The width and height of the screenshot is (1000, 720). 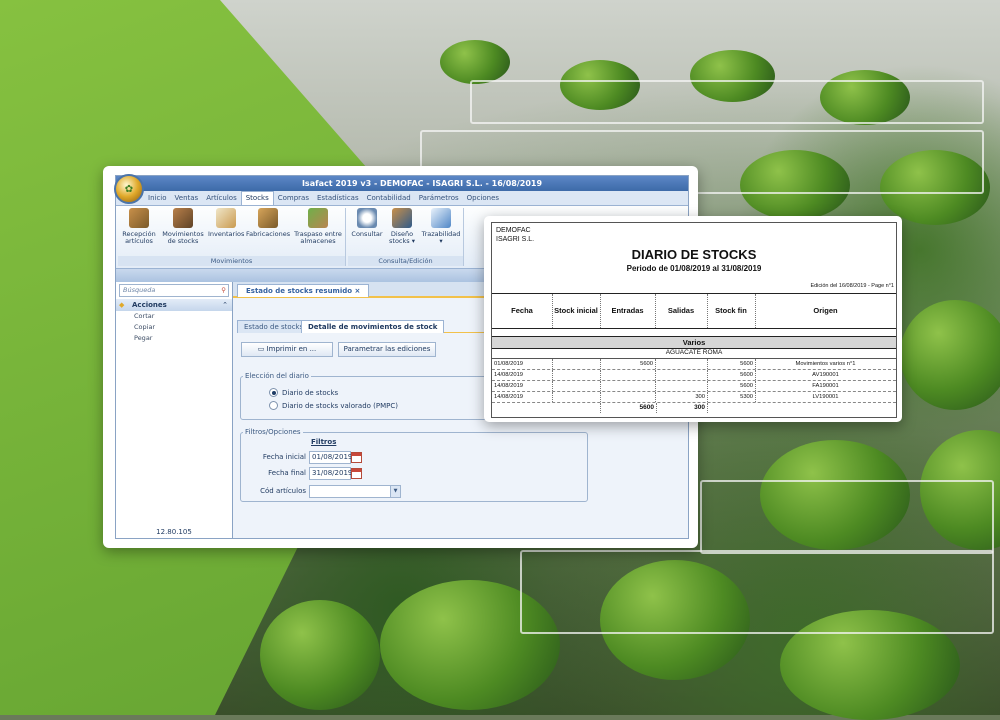 I want to click on cod-articulos-label: Cód artículos, so click(x=283, y=491).